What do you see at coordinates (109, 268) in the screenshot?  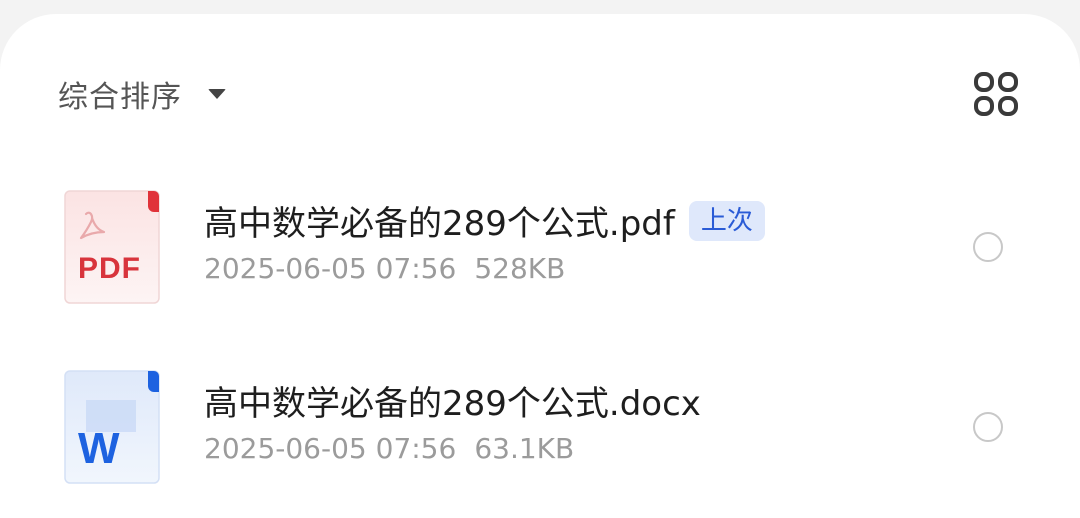 I see `pdf-icon-label: PDF` at bounding box center [109, 268].